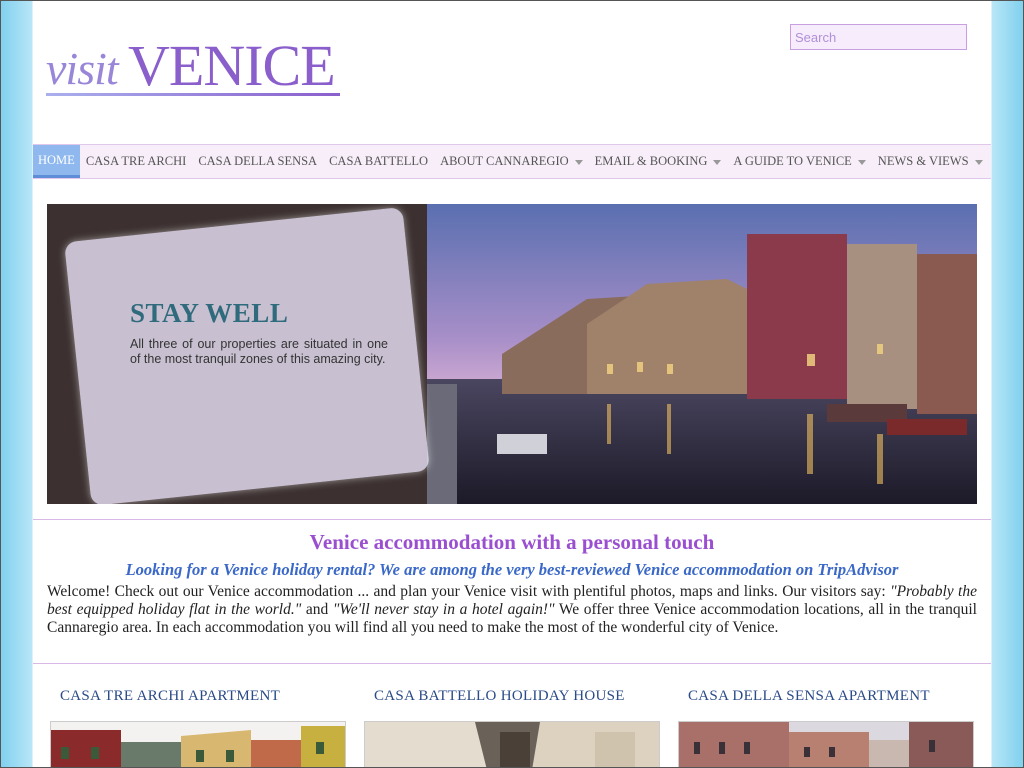  I want to click on welcome-body-text: and, so click(317, 609).